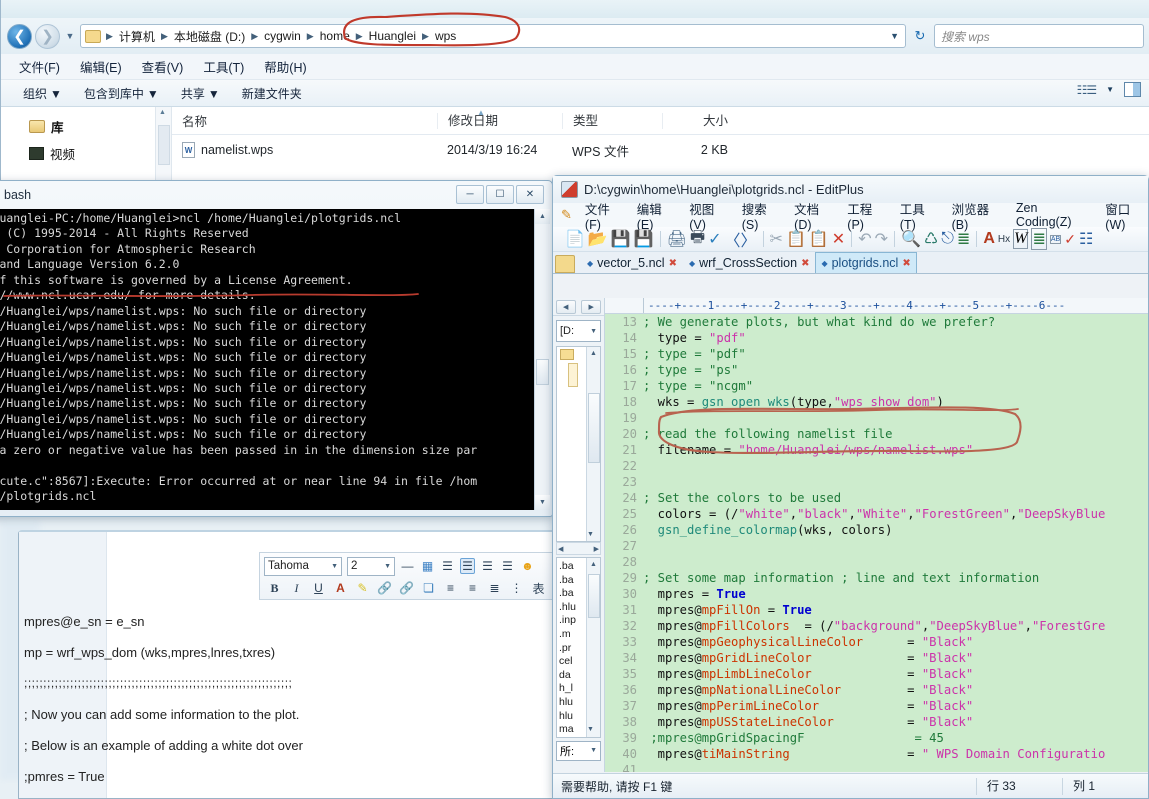 This screenshot has height=799, width=1149. Describe the element at coordinates (920, 36) in the screenshot. I see `refresh-button: ↻` at that location.